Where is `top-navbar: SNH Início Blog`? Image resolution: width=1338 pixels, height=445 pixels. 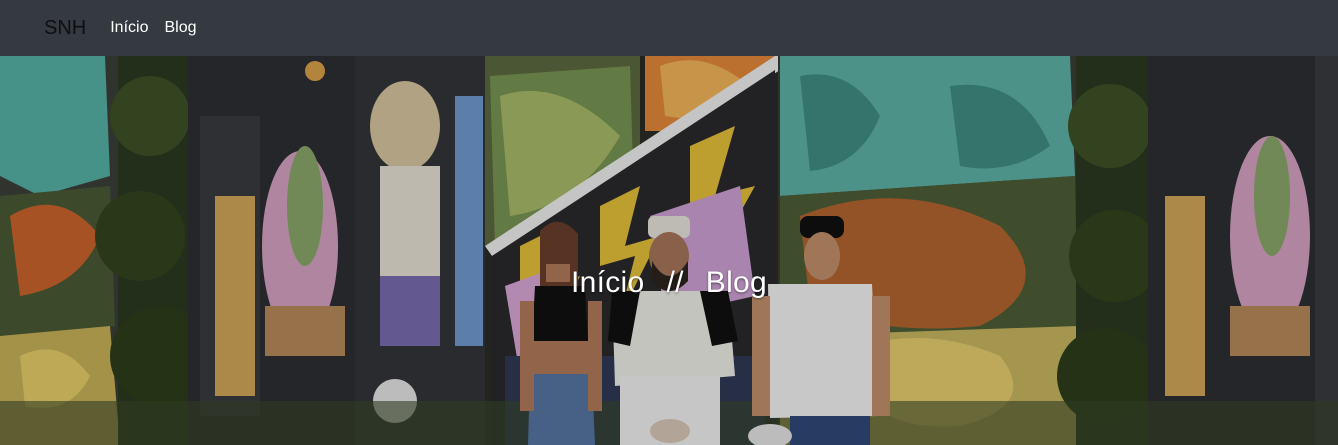 top-navbar: SNH Início Blog is located at coordinates (669, 28).